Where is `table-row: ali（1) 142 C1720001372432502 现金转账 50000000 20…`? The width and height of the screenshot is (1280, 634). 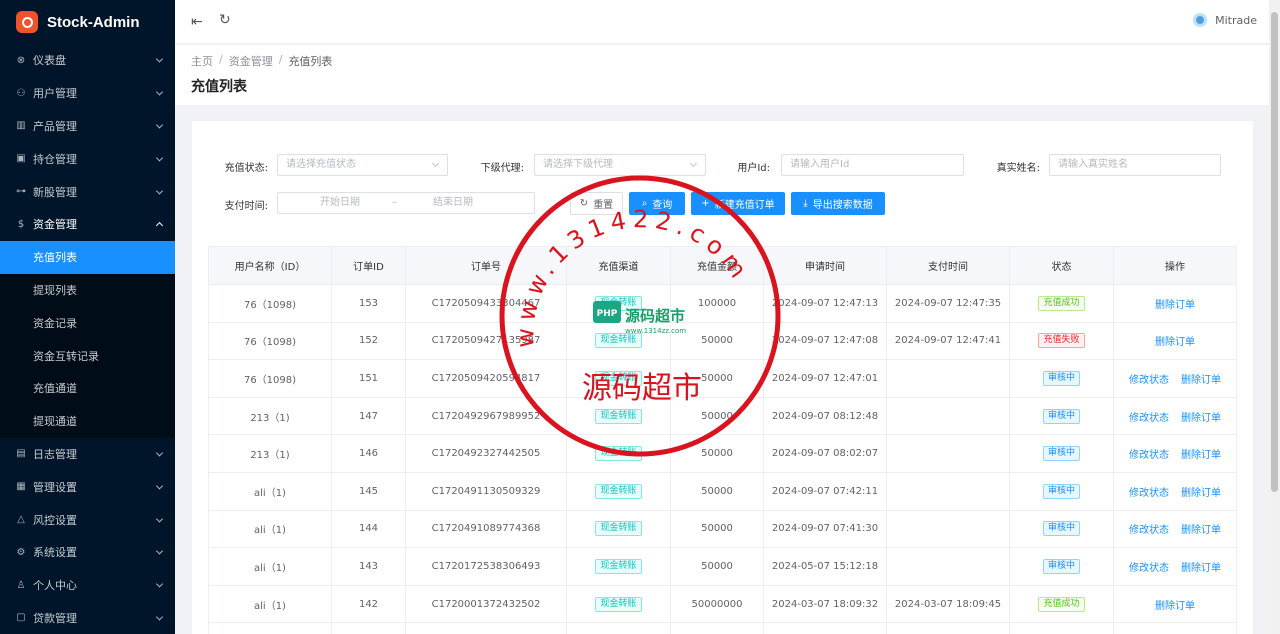
table-row: ali（1) 142 C1720001372432502 现金转账 50000000 20… is located at coordinates (723, 604).